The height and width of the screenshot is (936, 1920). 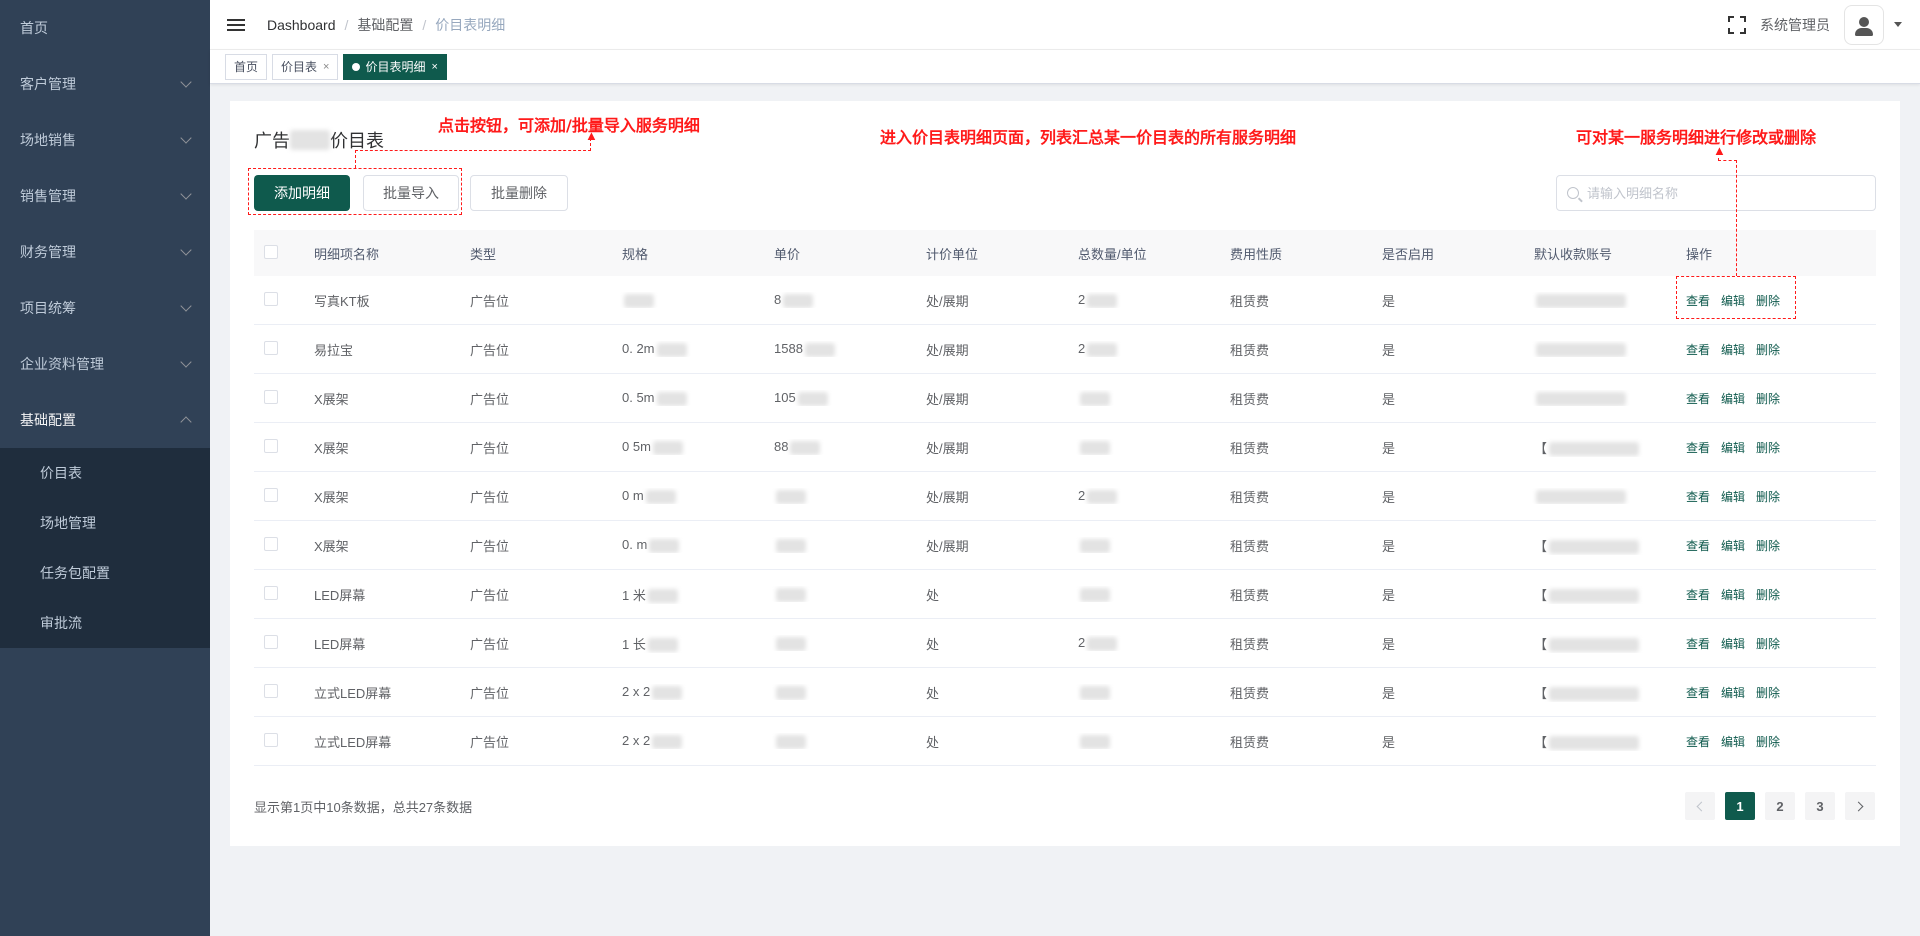 I want to click on page-button: 1, so click(x=1740, y=806).